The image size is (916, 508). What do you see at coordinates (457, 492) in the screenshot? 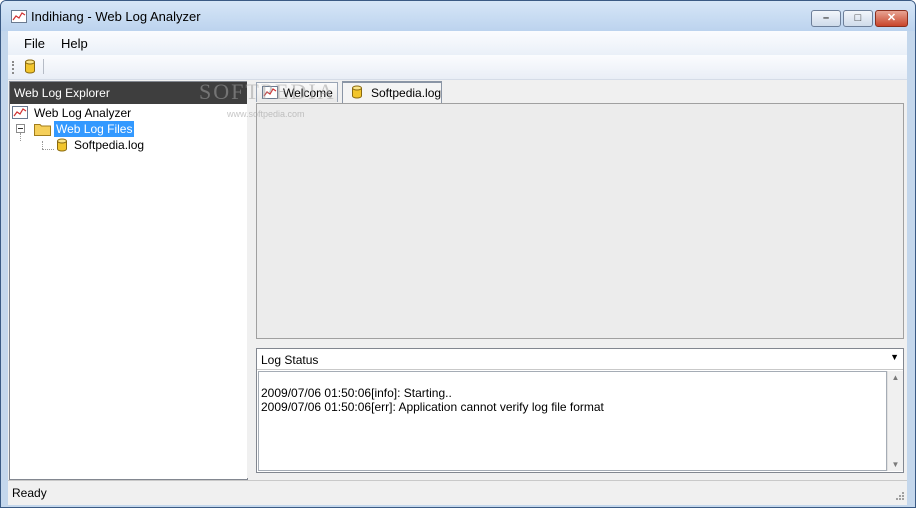
I see `status-bar: Ready` at bounding box center [457, 492].